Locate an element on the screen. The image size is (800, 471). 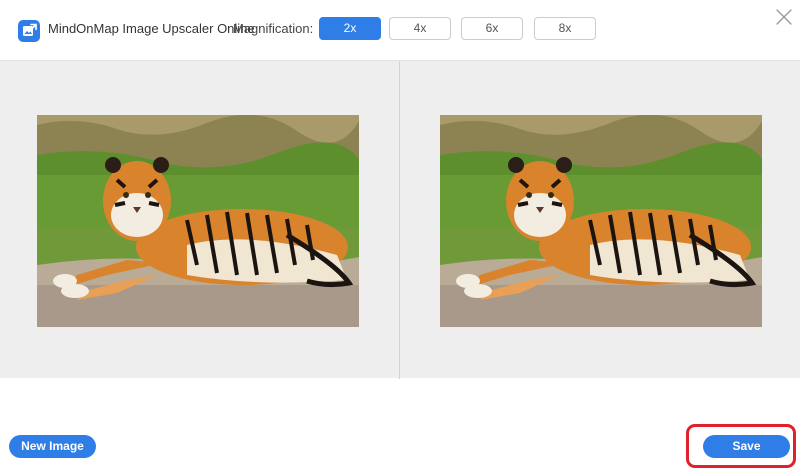
magnification-6x-button: 6x is located at coordinates (492, 28).